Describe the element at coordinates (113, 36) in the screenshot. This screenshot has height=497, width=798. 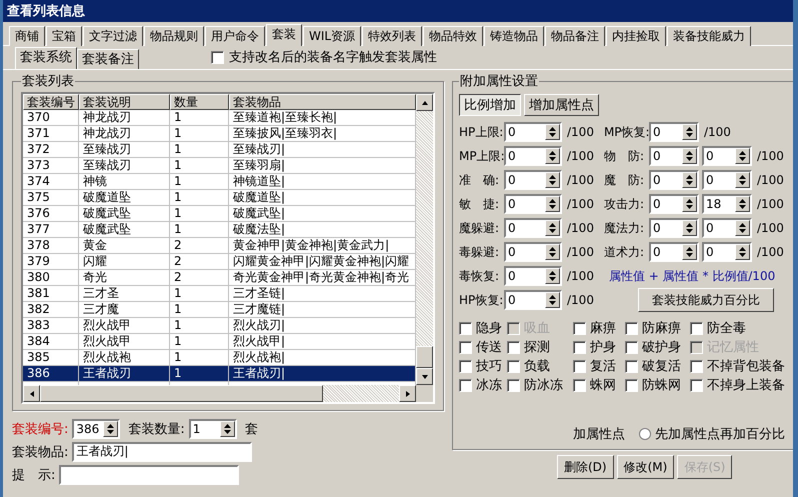
I see `tab: 文字过滤` at that location.